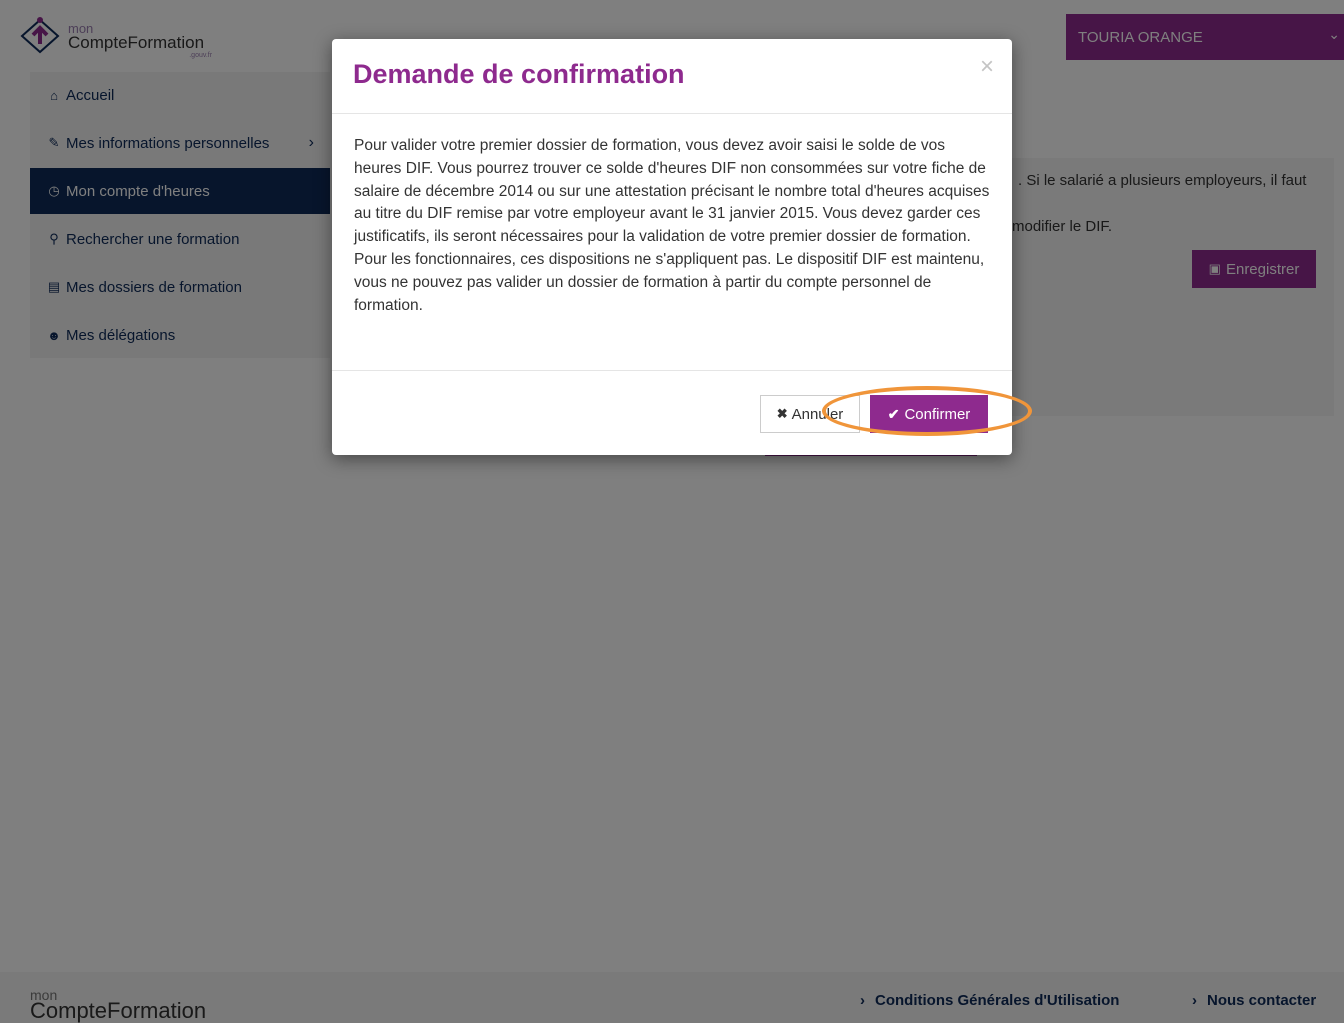 Image resolution: width=1344 pixels, height=1023 pixels. I want to click on confirm-button-label: Confirmer, so click(937, 414).